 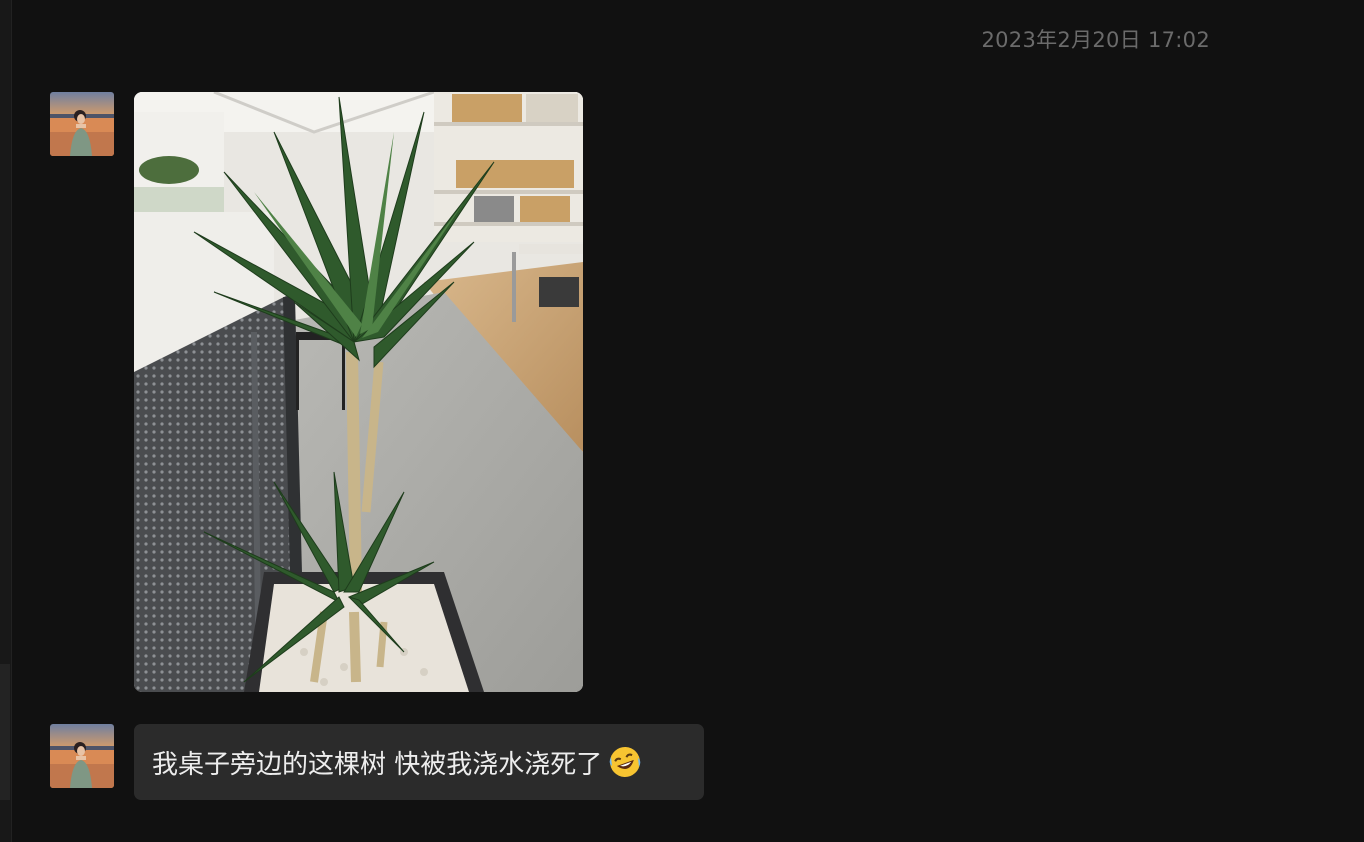 What do you see at coordinates (6, 421) in the screenshot?
I see `sidebar-edge` at bounding box center [6, 421].